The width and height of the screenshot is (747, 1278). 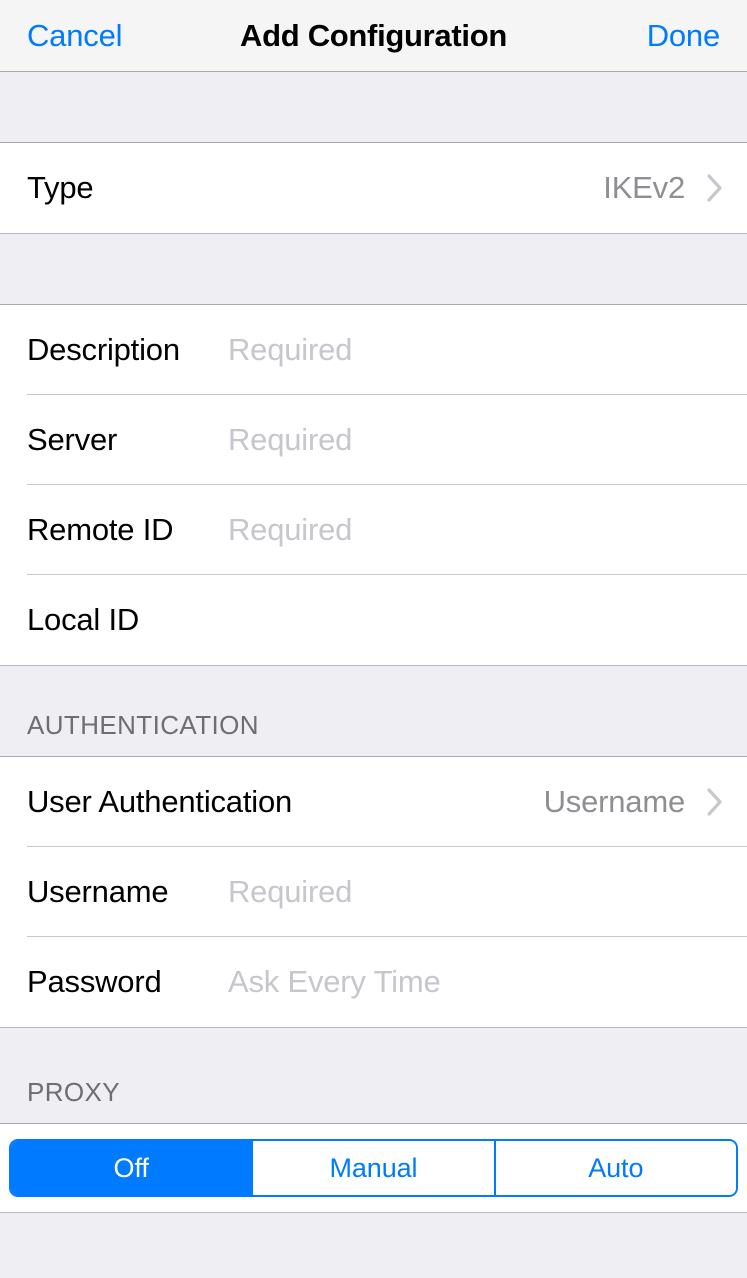 I want to click on row-description: Description Required, so click(x=373, y=350).